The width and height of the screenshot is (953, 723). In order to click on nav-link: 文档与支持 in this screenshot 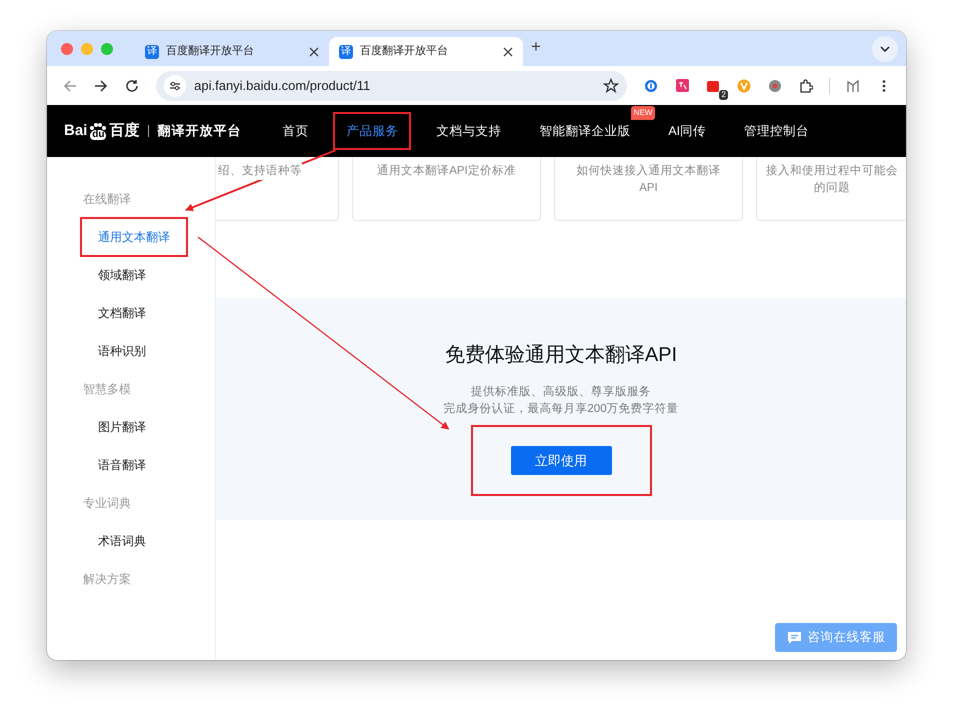, I will do `click(468, 131)`.